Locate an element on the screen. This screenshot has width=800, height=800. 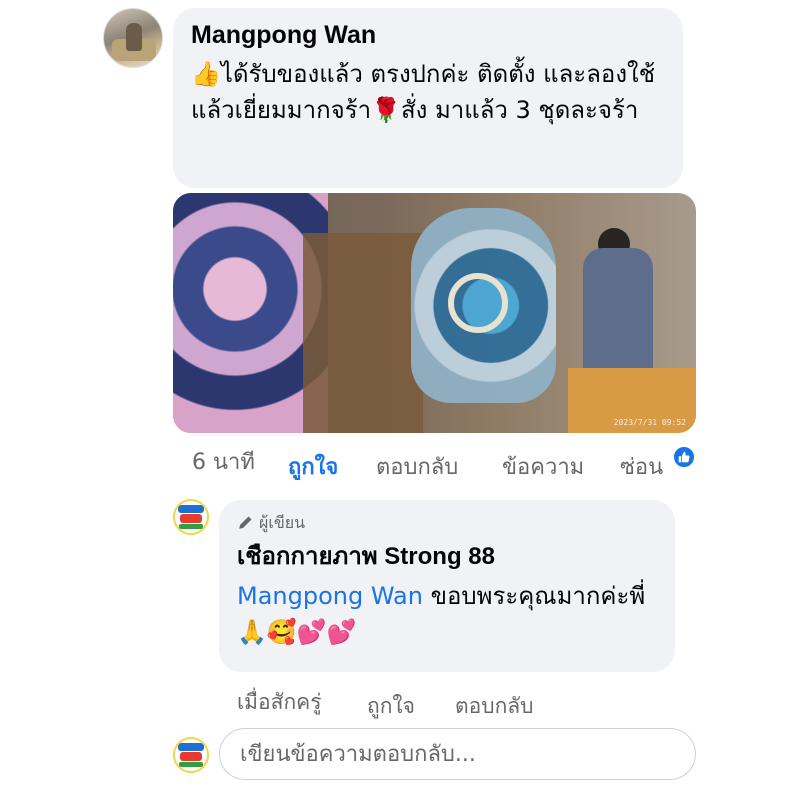
reply-composer is located at coordinates (457, 754).